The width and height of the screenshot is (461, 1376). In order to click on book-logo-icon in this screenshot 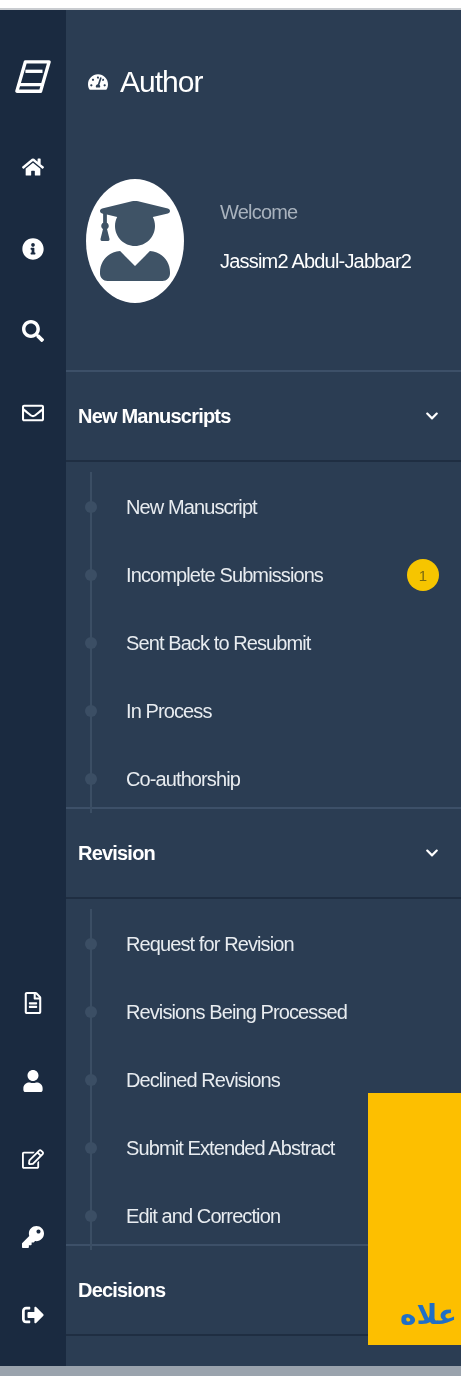, I will do `click(33, 77)`.